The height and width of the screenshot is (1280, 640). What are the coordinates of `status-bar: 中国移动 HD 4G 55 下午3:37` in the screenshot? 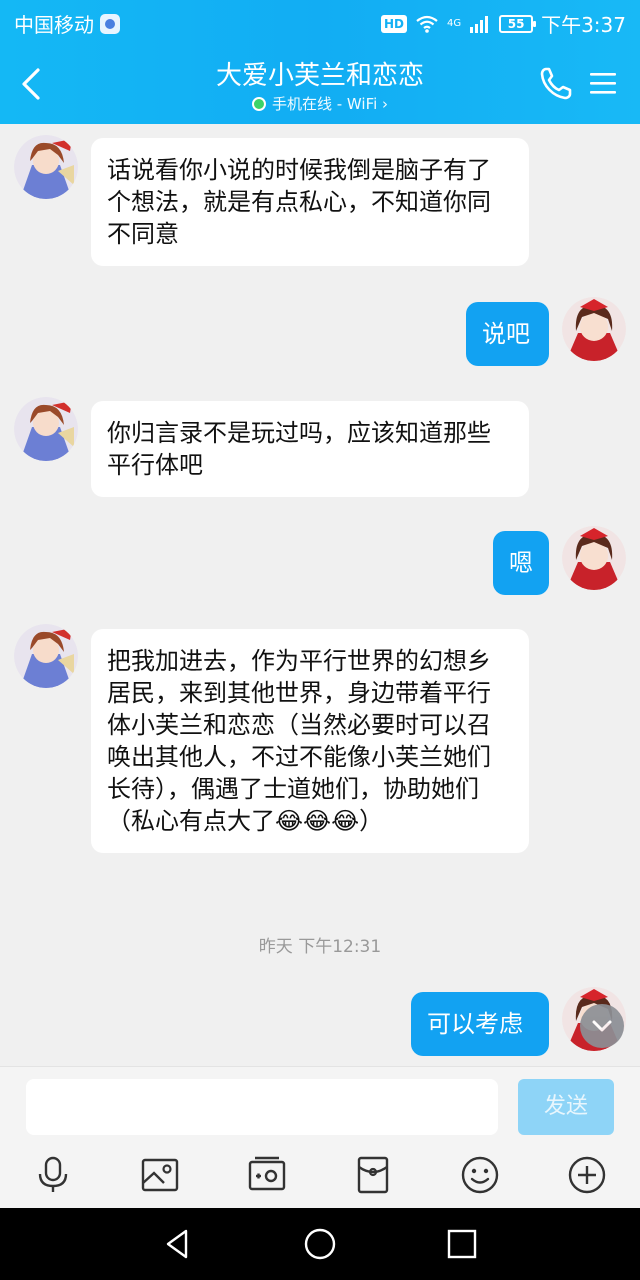 It's located at (320, 22).